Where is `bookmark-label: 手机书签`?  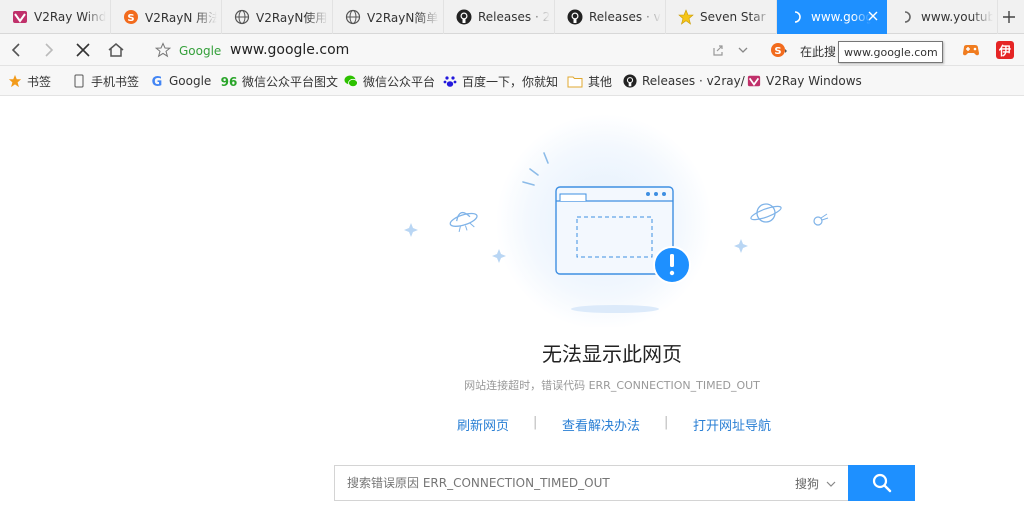
bookmark-label: 手机书签 is located at coordinates (115, 81).